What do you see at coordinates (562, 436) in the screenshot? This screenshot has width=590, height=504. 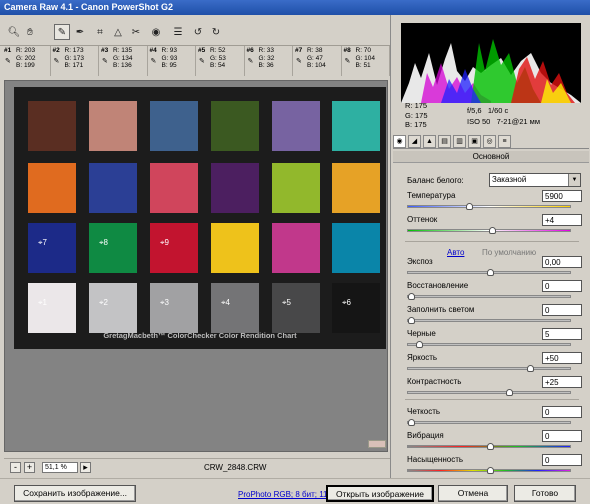 I see `vibrance-value-field: 0` at bounding box center [562, 436].